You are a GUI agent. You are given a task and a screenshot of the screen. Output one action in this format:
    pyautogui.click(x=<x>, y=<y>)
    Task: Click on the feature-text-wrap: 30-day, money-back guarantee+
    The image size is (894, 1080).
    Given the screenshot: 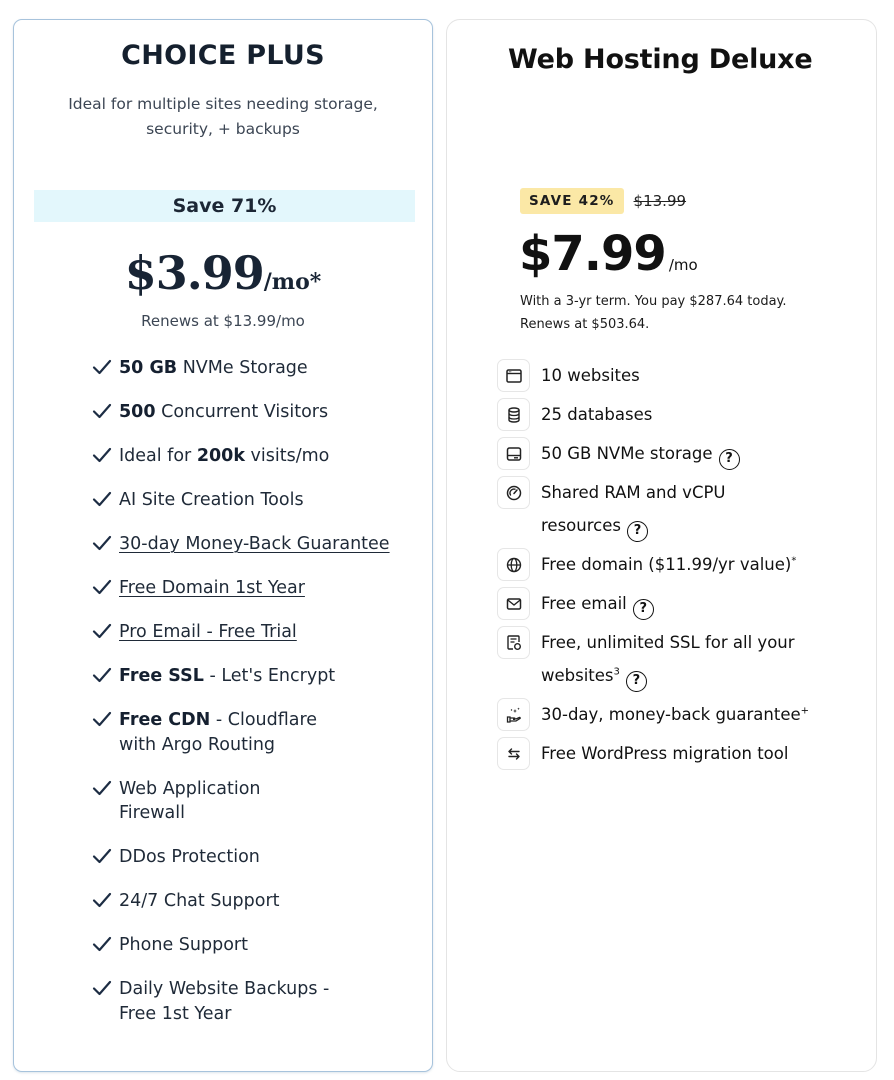 What is the action you would take?
    pyautogui.click(x=675, y=712)
    